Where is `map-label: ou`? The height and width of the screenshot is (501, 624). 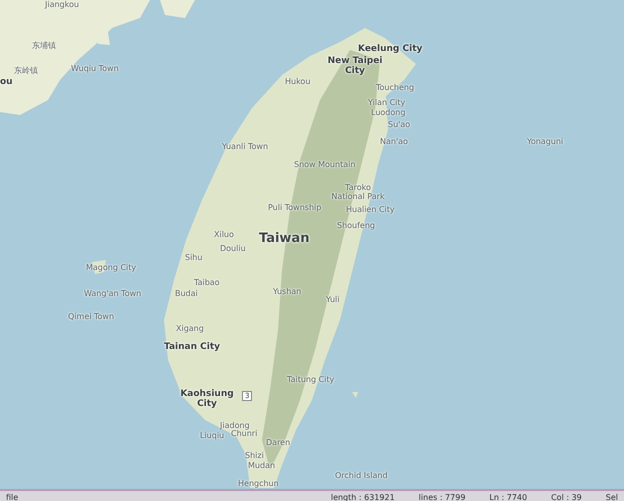
map-label: ou is located at coordinates (6, 82).